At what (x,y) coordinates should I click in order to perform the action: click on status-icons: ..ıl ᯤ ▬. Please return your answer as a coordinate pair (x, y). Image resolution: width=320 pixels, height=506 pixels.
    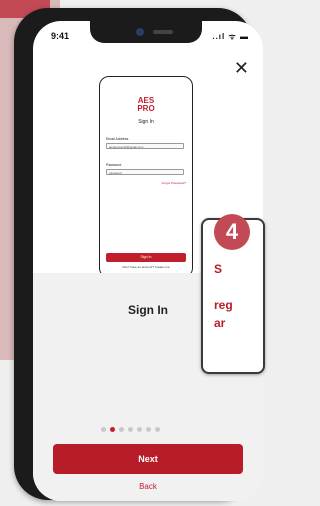
    Looking at the image, I should click on (230, 36).